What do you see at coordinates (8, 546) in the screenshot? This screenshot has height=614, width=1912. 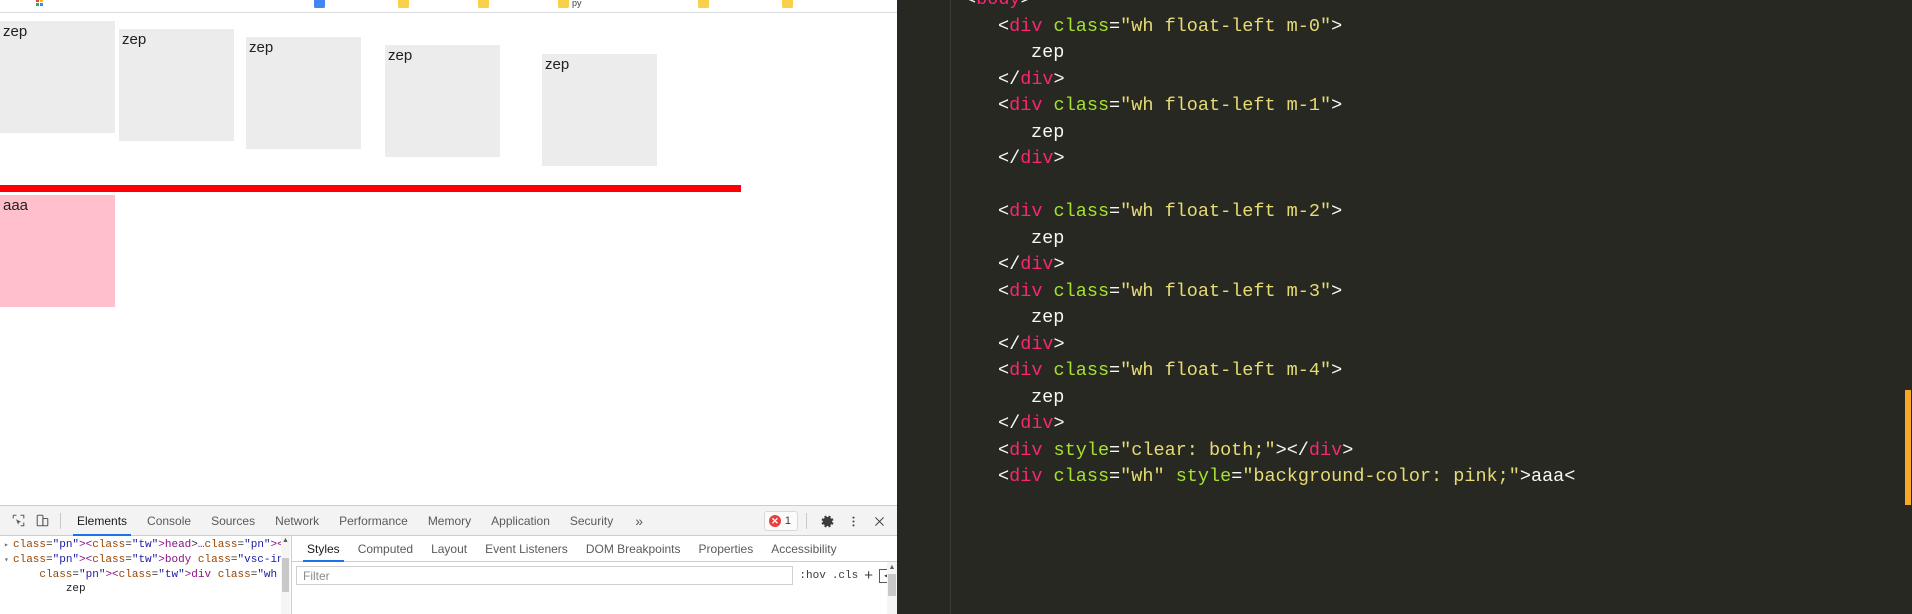 I see `expand-arrow-icon: ▸` at bounding box center [8, 546].